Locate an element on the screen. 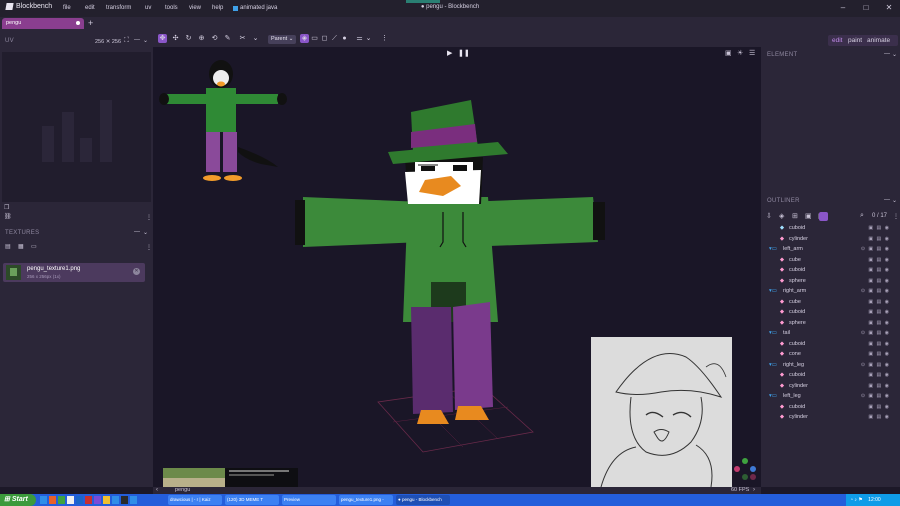 This screenshot has width=900, height=506. outliner-group: ▾▭ left_leg ⊙ ▣ ▤ ◉ is located at coordinates (830, 396).